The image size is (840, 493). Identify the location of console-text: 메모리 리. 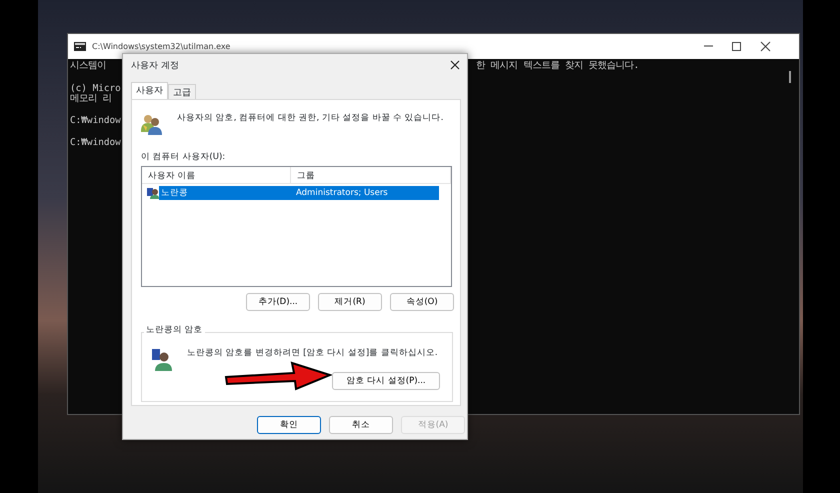
(91, 98).